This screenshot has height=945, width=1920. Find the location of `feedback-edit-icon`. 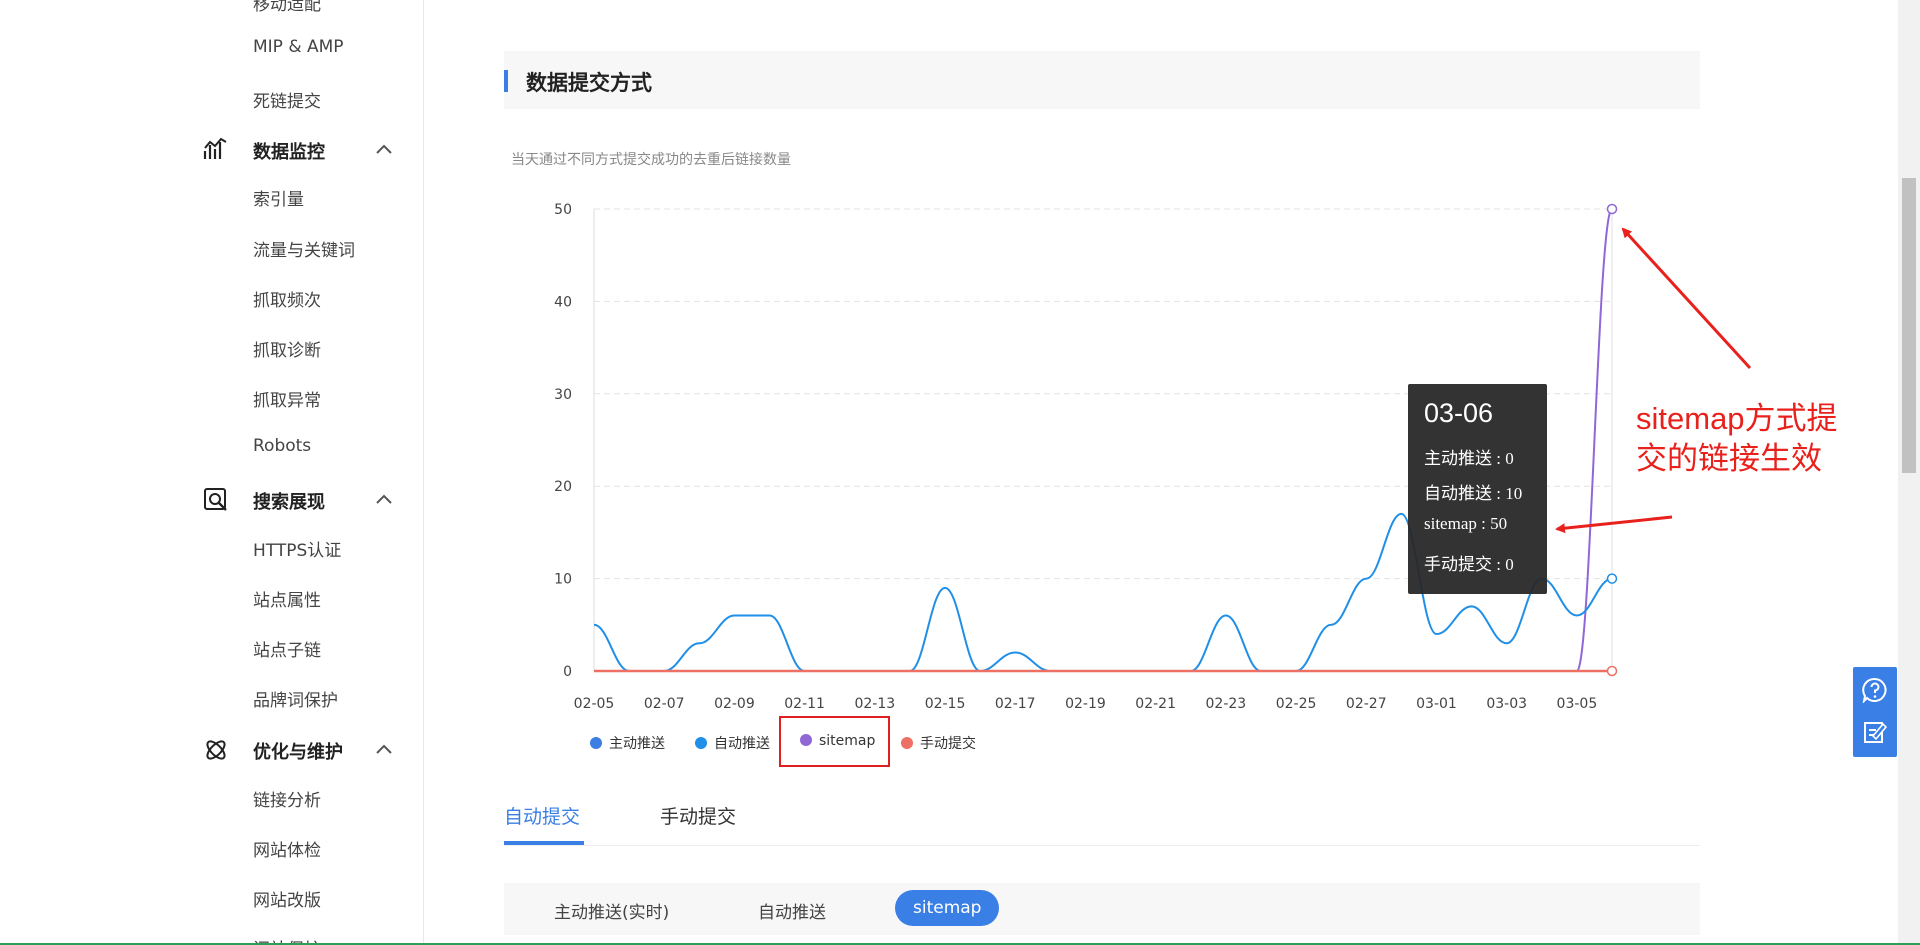

feedback-edit-icon is located at coordinates (1875, 732).